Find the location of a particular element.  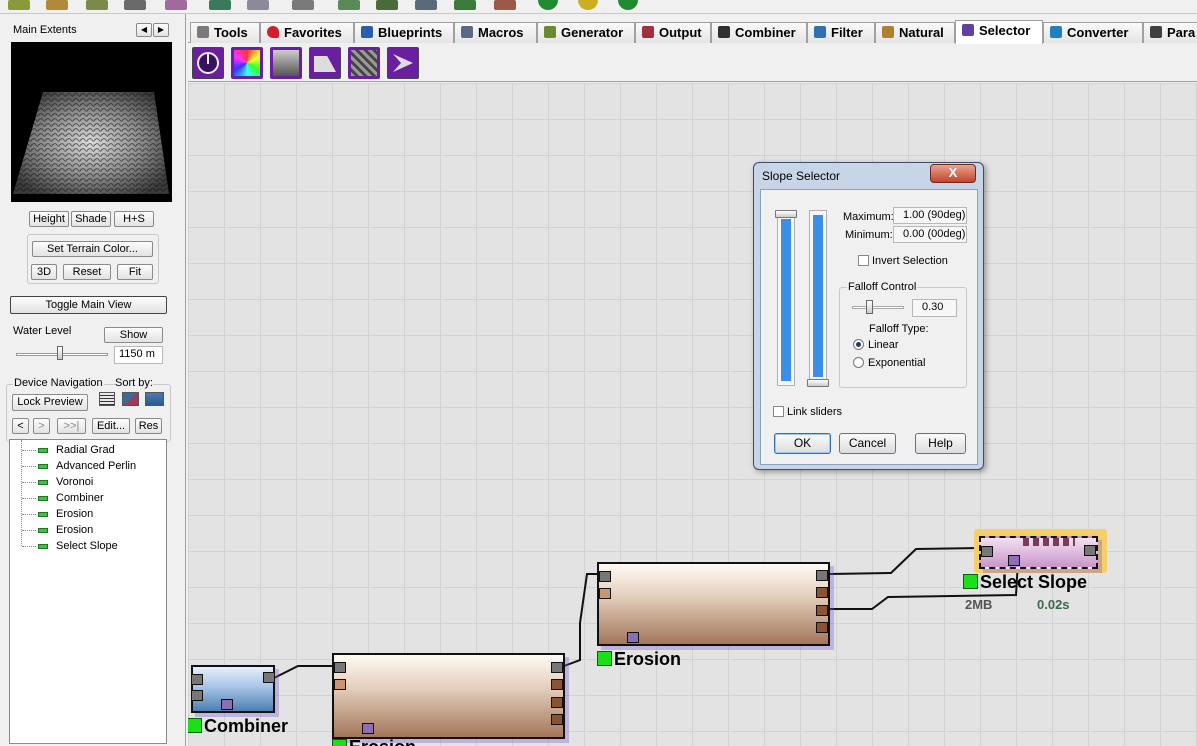

help-button: Help is located at coordinates (940, 443).